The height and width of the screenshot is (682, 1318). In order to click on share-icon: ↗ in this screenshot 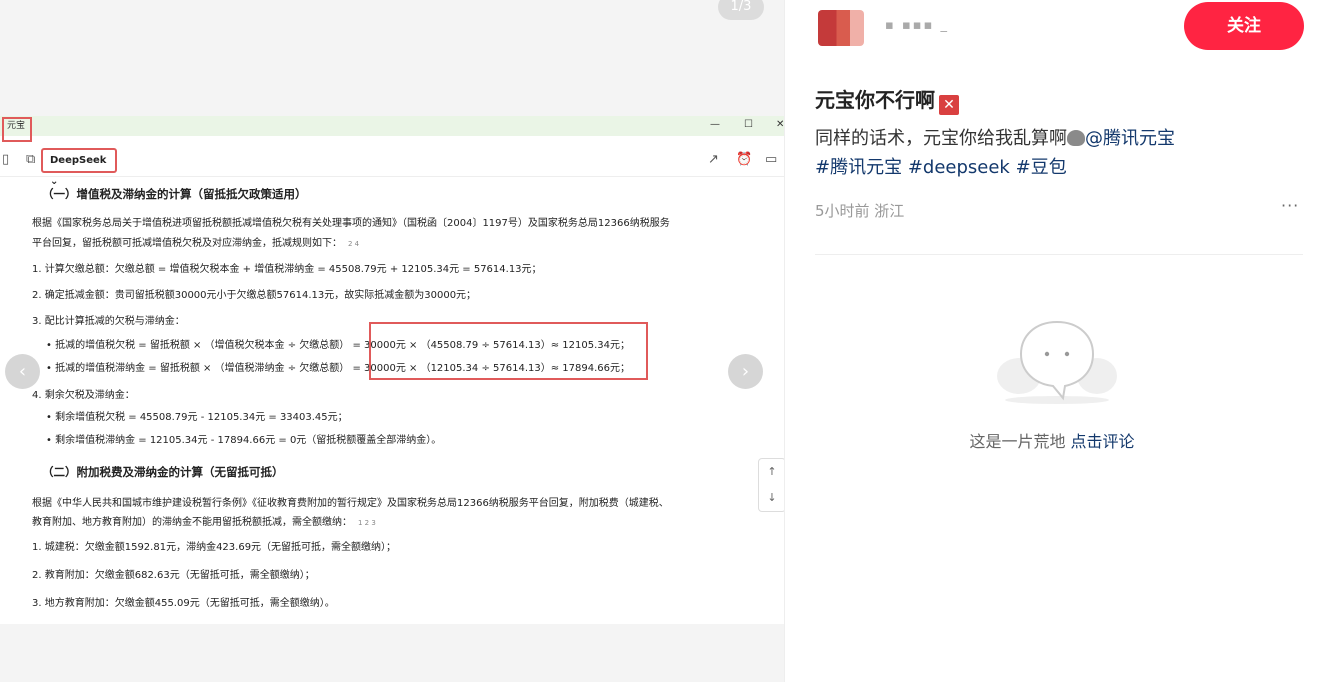, I will do `click(713, 159)`.